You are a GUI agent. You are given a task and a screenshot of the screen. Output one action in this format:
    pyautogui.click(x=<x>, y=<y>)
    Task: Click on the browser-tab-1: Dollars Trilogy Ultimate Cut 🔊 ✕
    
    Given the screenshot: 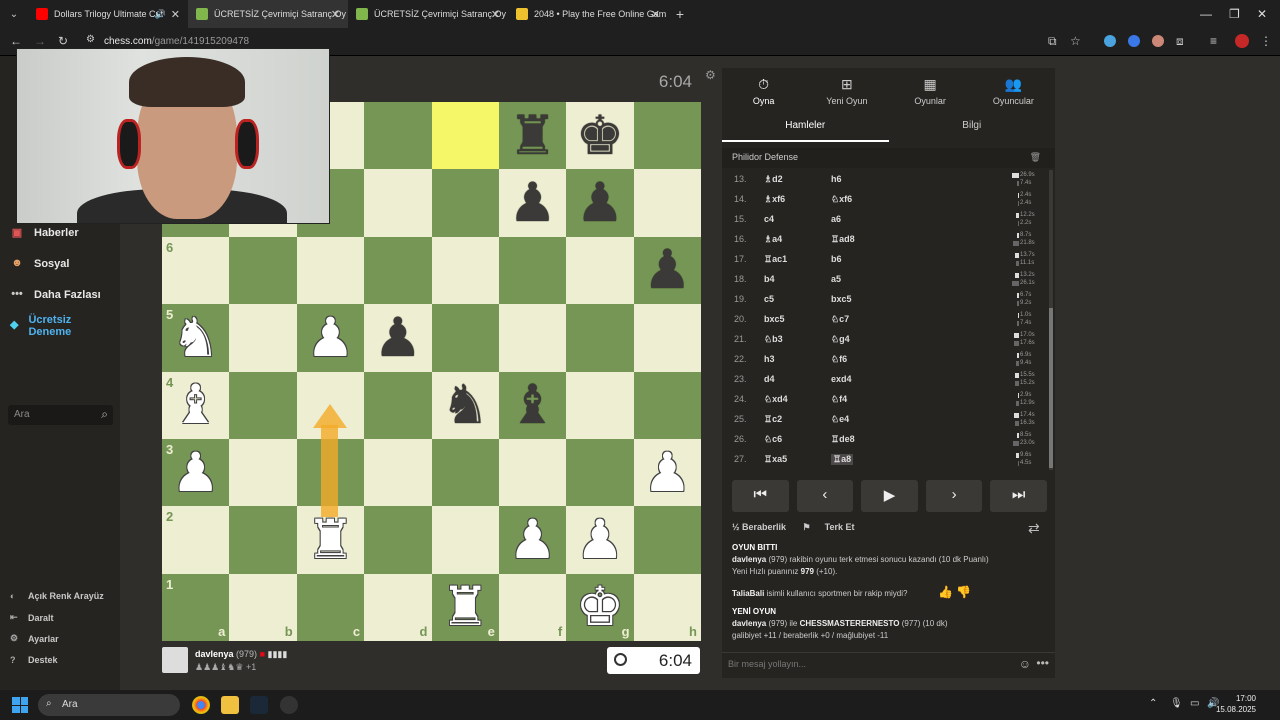 What is the action you would take?
    pyautogui.click(x=108, y=14)
    